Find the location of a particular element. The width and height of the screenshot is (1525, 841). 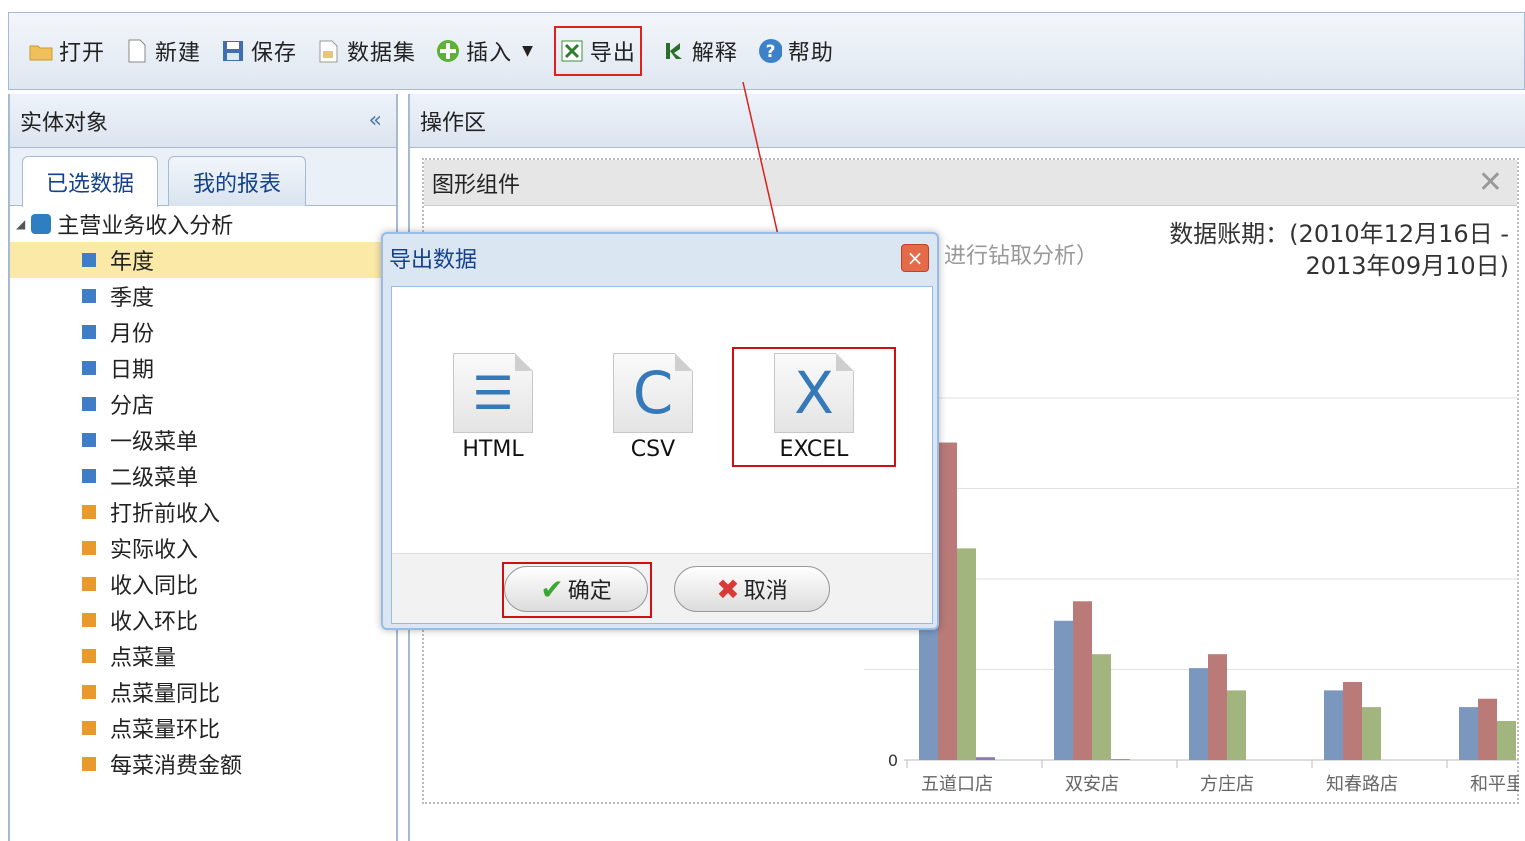

explain-icon is located at coordinates (674, 51).